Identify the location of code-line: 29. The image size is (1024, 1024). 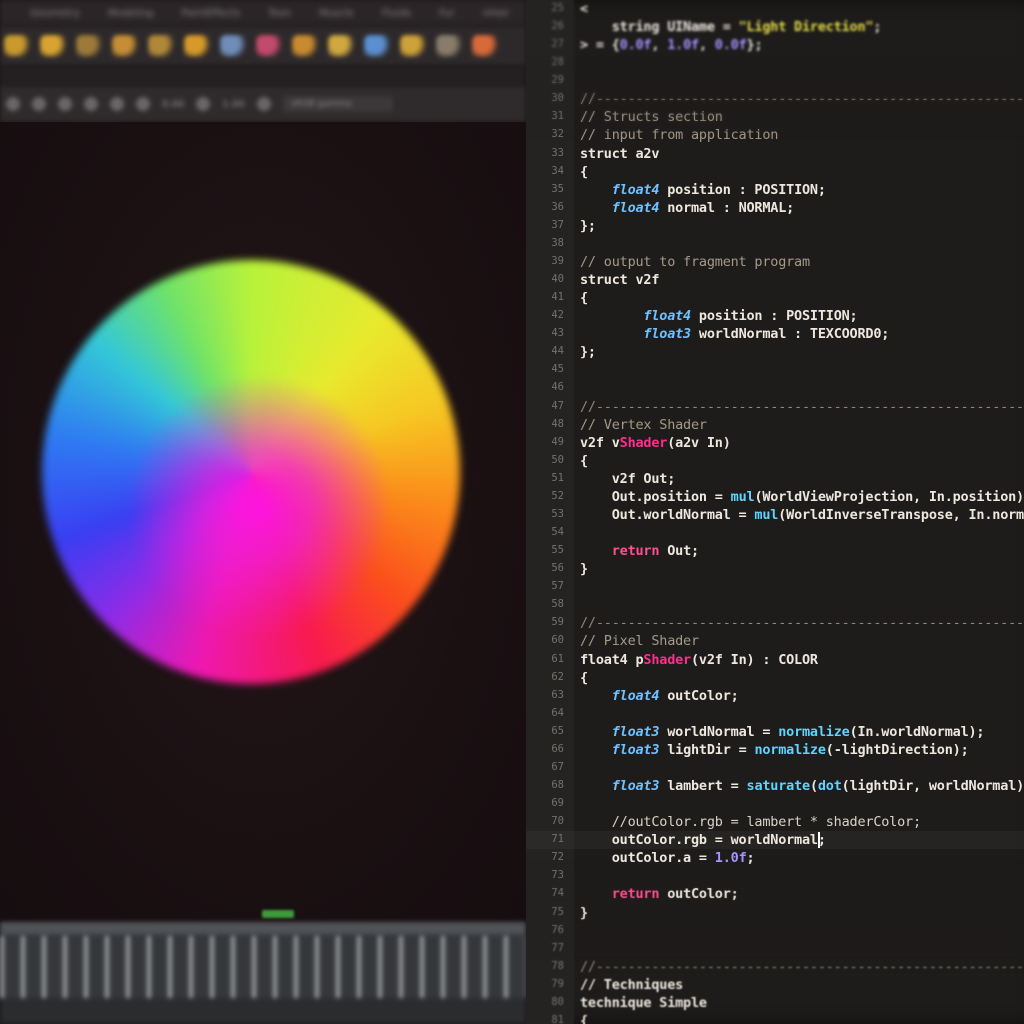
(775, 81).